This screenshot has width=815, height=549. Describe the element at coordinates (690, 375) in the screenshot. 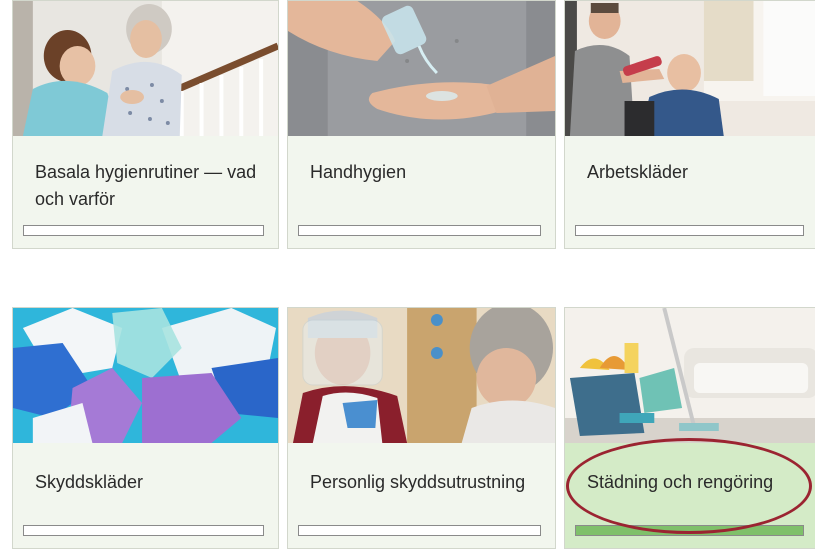

I see `course-image-cleaning-supplies` at that location.